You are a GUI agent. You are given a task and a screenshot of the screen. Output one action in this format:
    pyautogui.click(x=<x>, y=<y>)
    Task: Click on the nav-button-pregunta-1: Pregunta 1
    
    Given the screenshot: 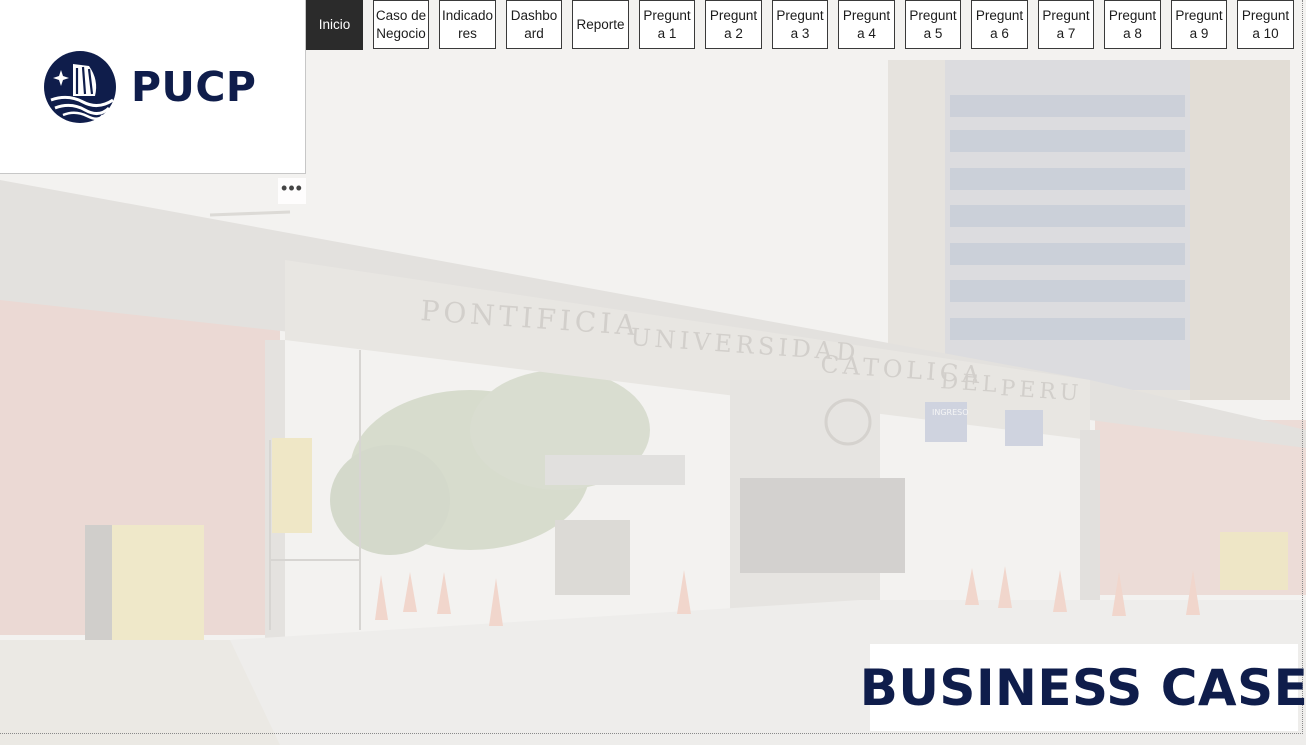 What is the action you would take?
    pyautogui.click(x=667, y=24)
    